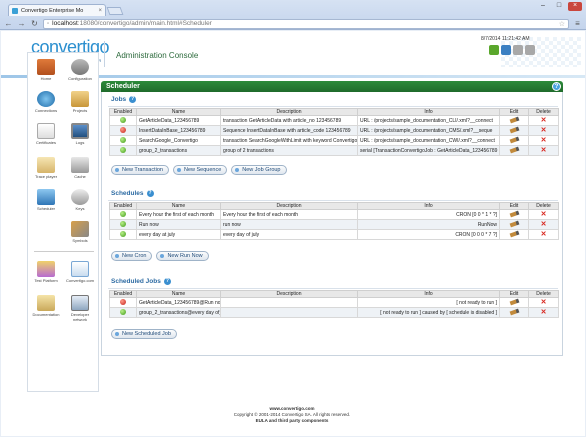 This screenshot has width=586, height=437. Describe the element at coordinates (543, 6) in the screenshot. I see `minimize-icon: –` at that location.